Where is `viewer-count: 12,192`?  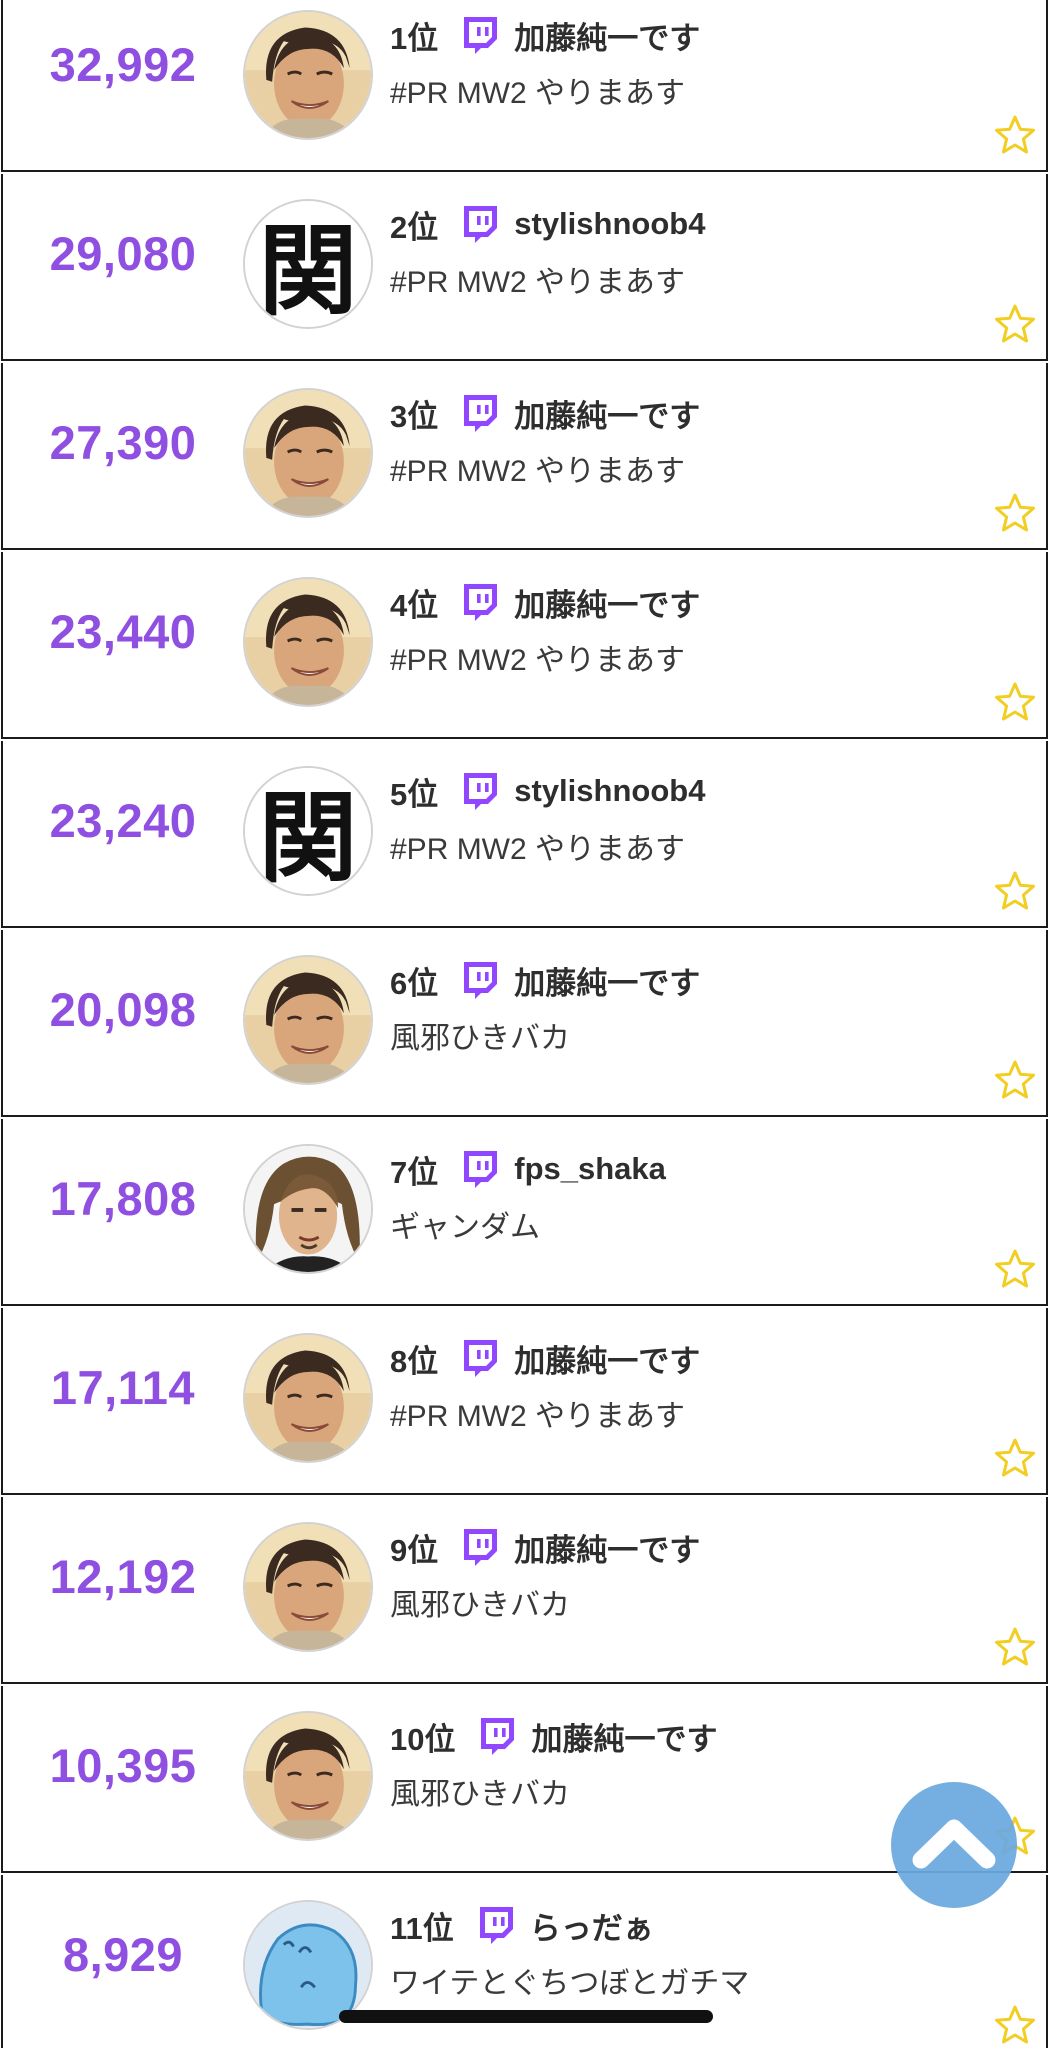
viewer-count: 12,192 is located at coordinates (123, 1576).